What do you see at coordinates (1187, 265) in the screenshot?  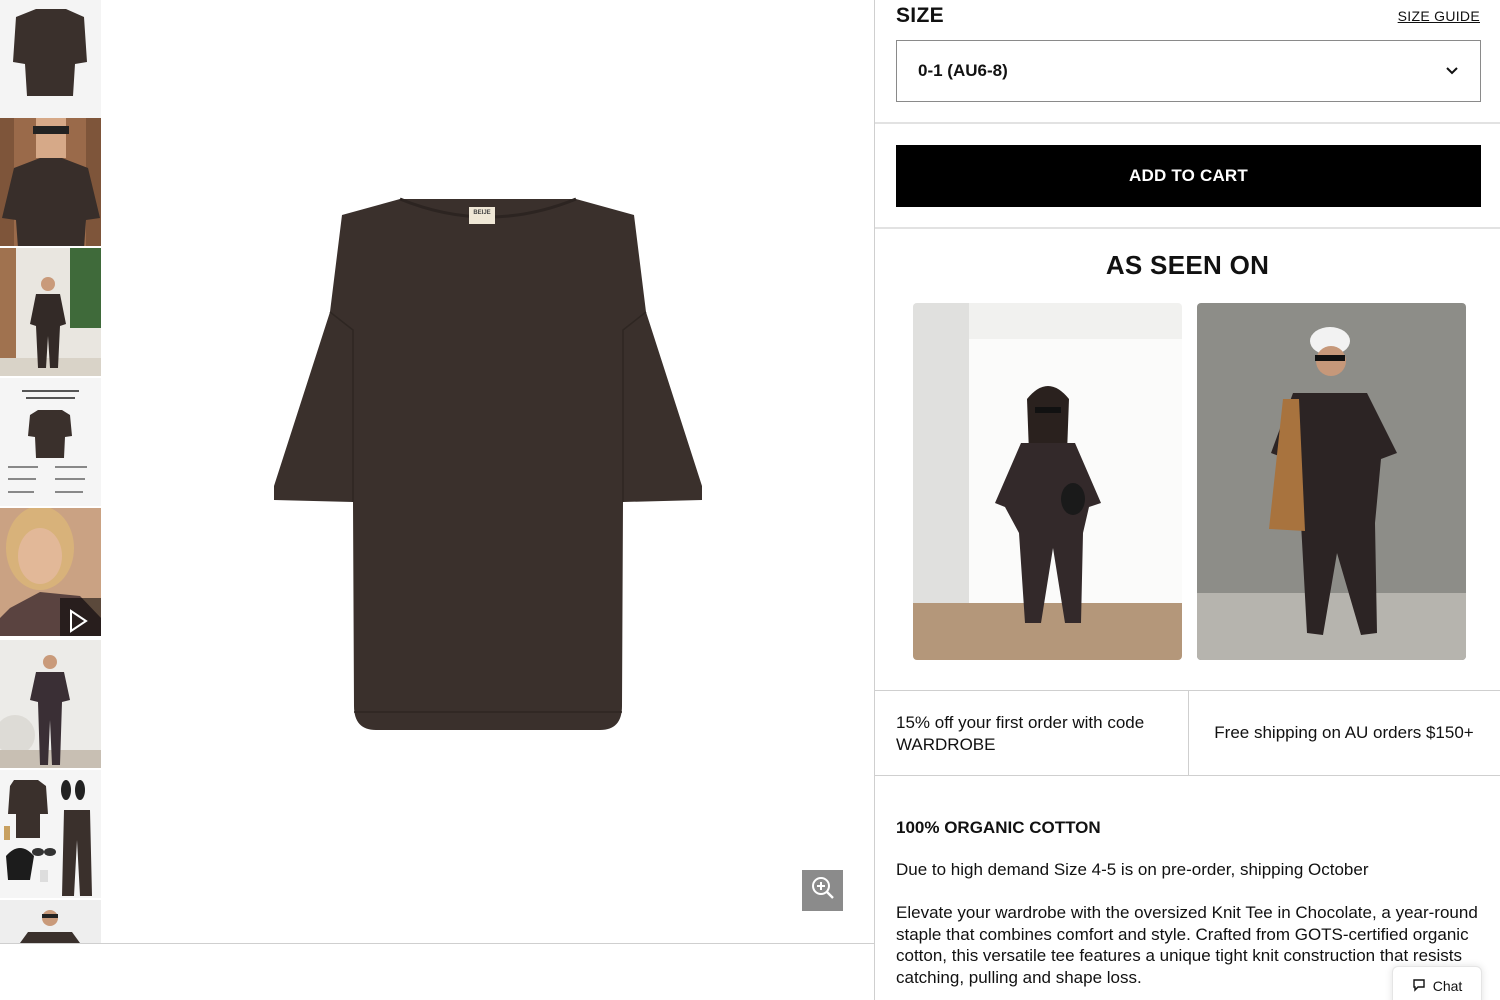 I see `as-seen-on-title: AS SEEN ON` at bounding box center [1187, 265].